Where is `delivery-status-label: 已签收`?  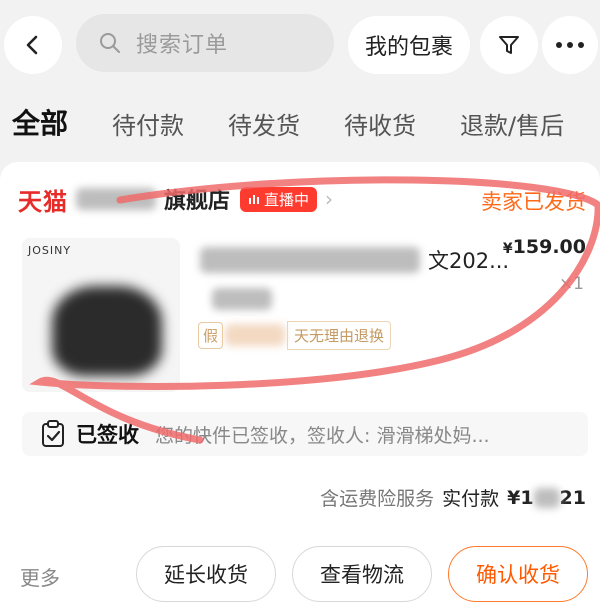
delivery-status-label: 已签收 is located at coordinates (107, 435).